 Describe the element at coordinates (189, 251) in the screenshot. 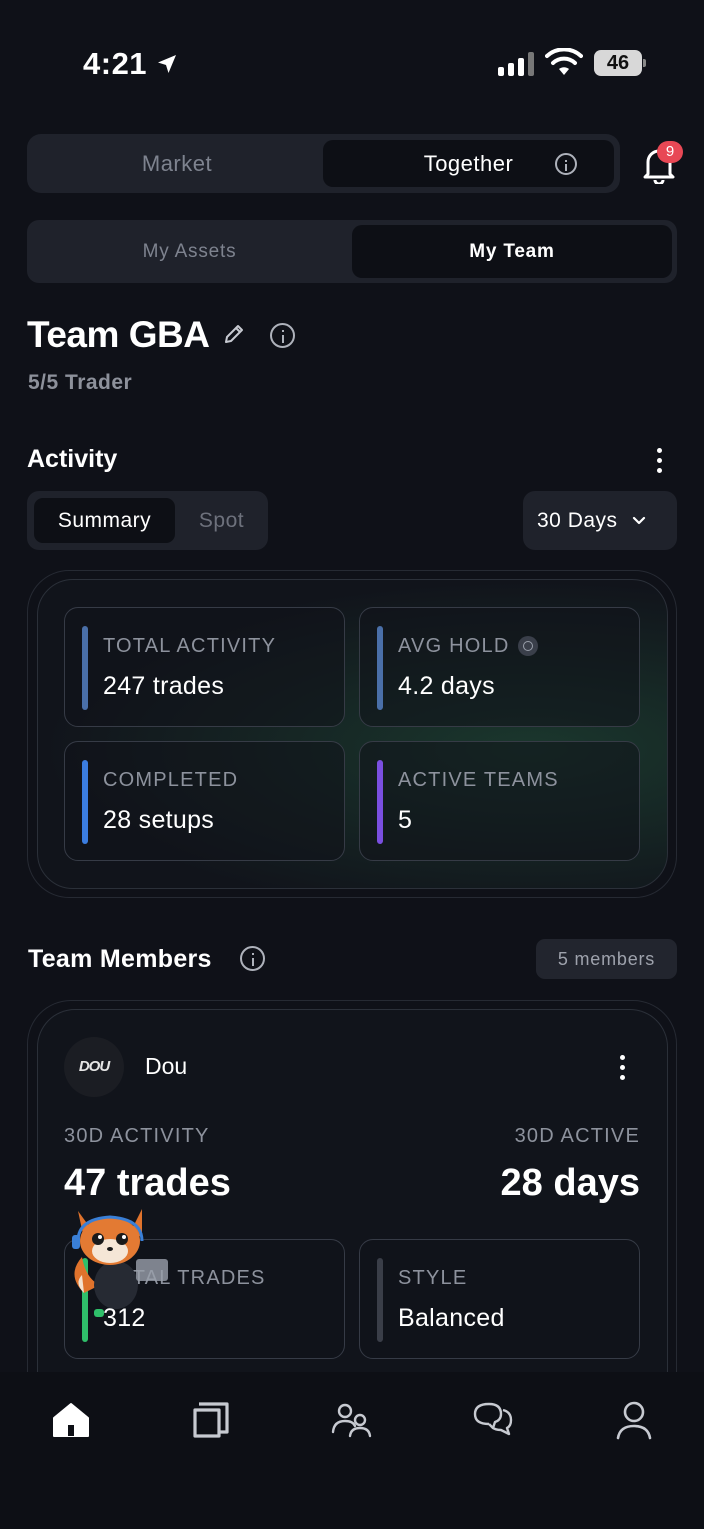

I see `tab-my-assets: My Assets` at that location.